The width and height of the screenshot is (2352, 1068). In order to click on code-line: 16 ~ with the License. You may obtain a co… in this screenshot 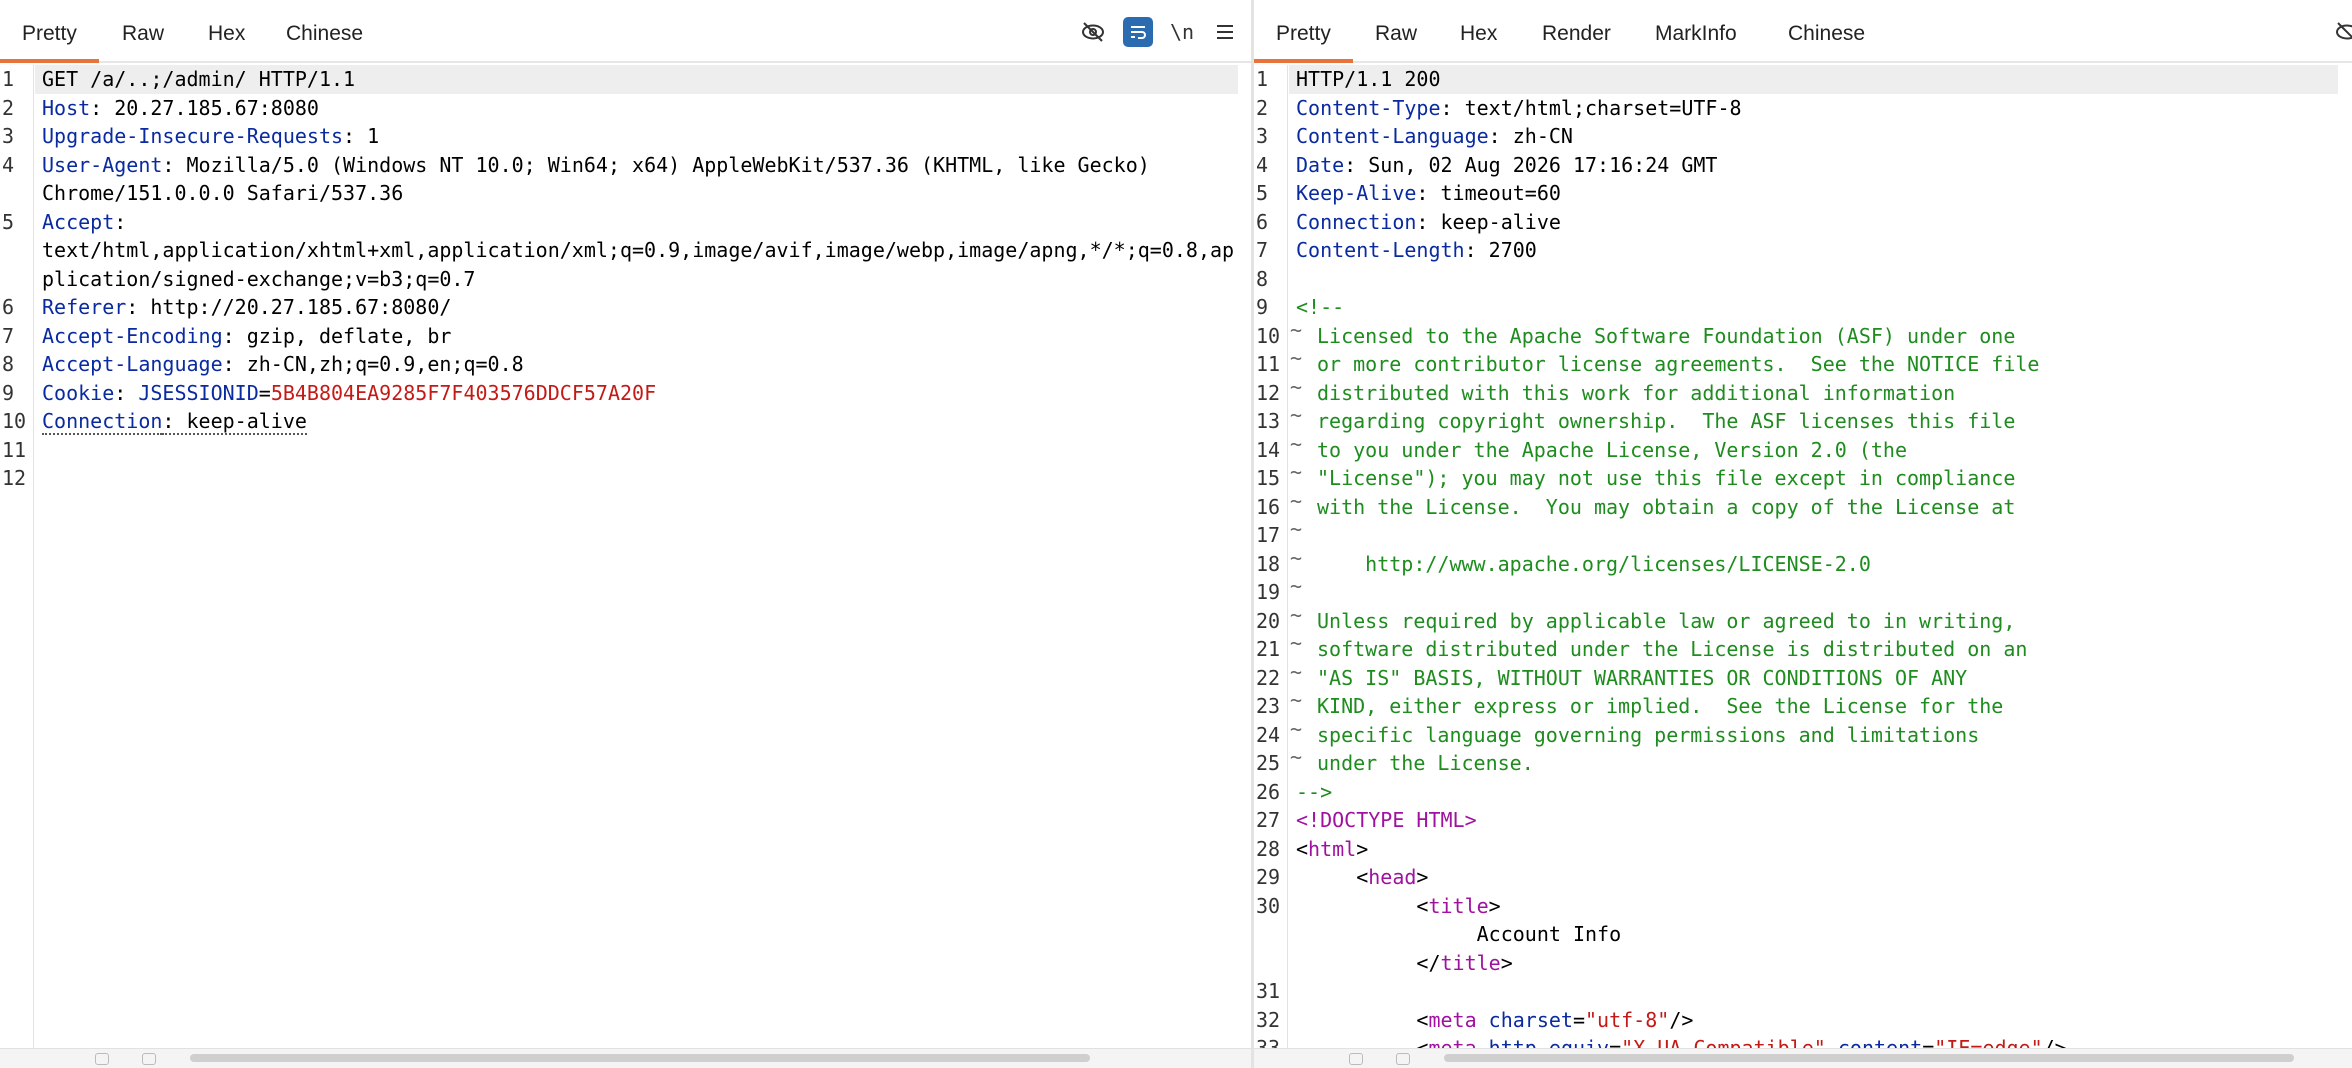, I will do `click(1803, 505)`.